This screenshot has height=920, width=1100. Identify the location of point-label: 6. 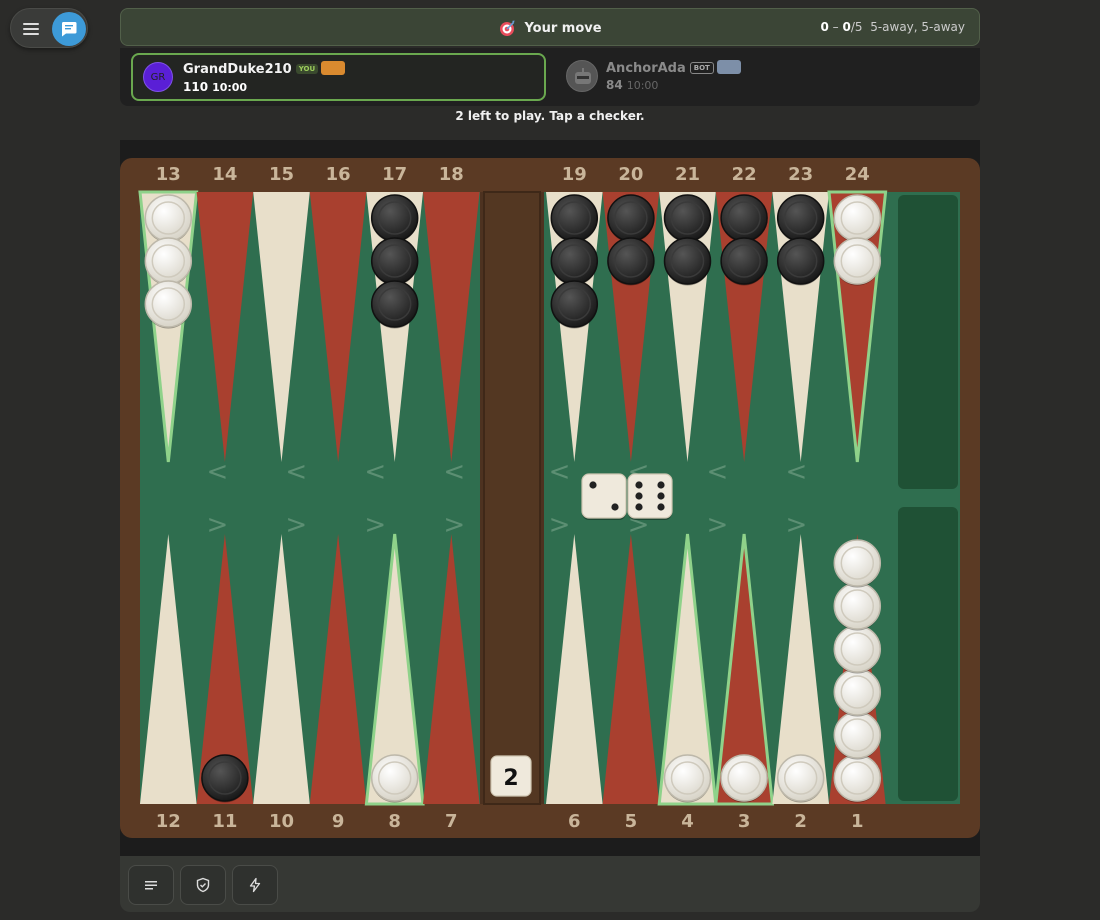
(574, 821).